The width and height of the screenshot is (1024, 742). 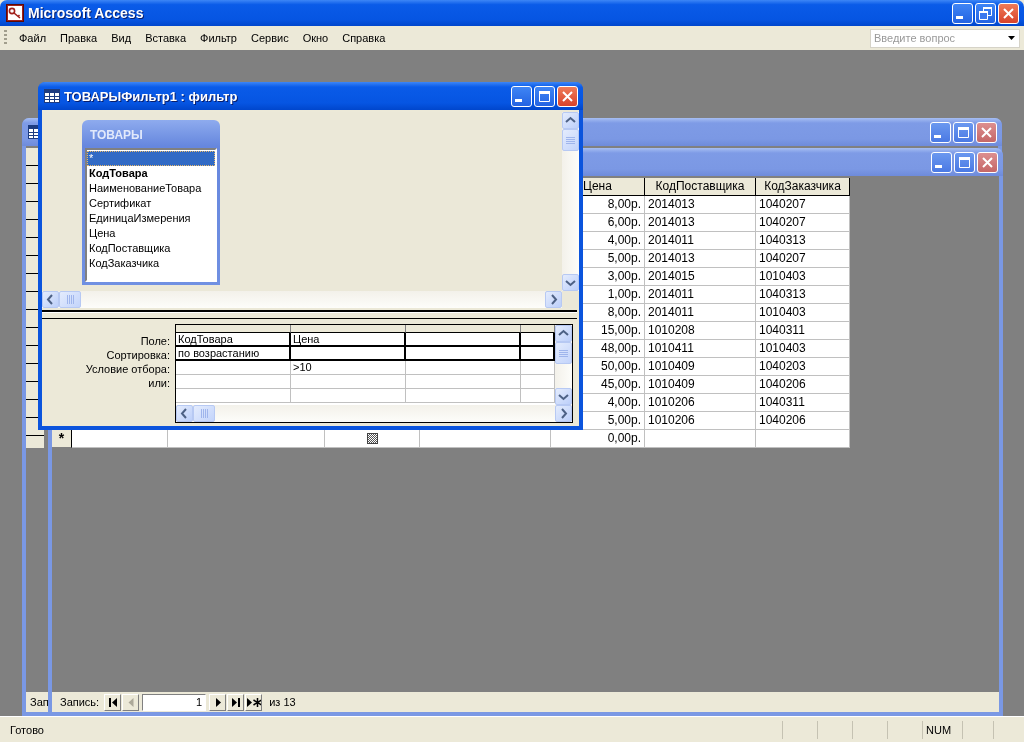 What do you see at coordinates (151, 173) in the screenshot?
I see `field-item: КодТовара` at bounding box center [151, 173].